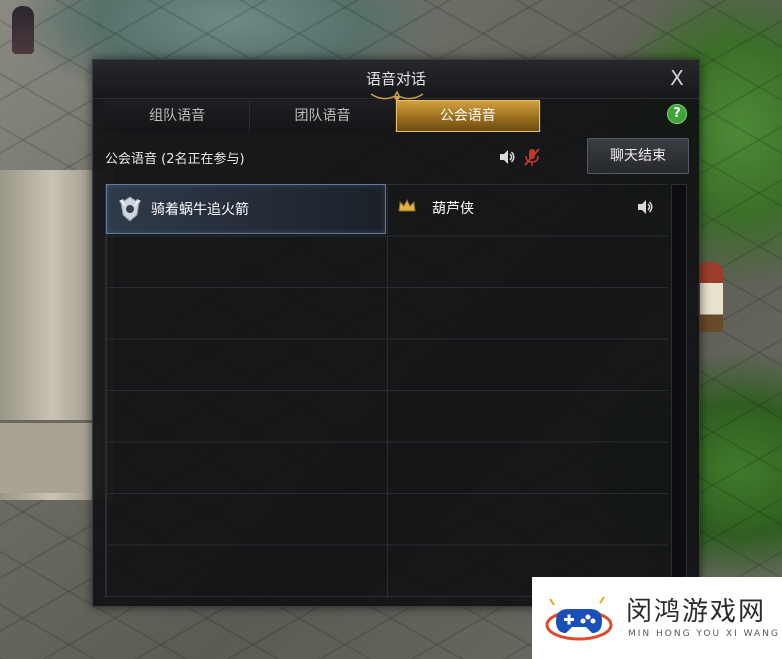 Image resolution: width=782 pixels, height=659 pixels. What do you see at coordinates (532, 157) in the screenshot?
I see `mic-muted-icon` at bounding box center [532, 157].